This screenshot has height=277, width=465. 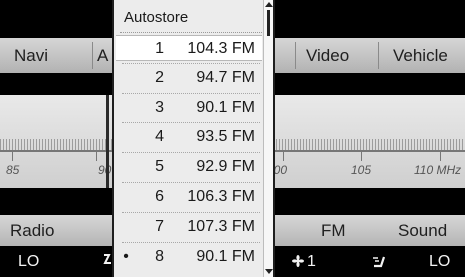 What do you see at coordinates (156, 17) in the screenshot?
I see `popup-title: Autostore` at bounding box center [156, 17].